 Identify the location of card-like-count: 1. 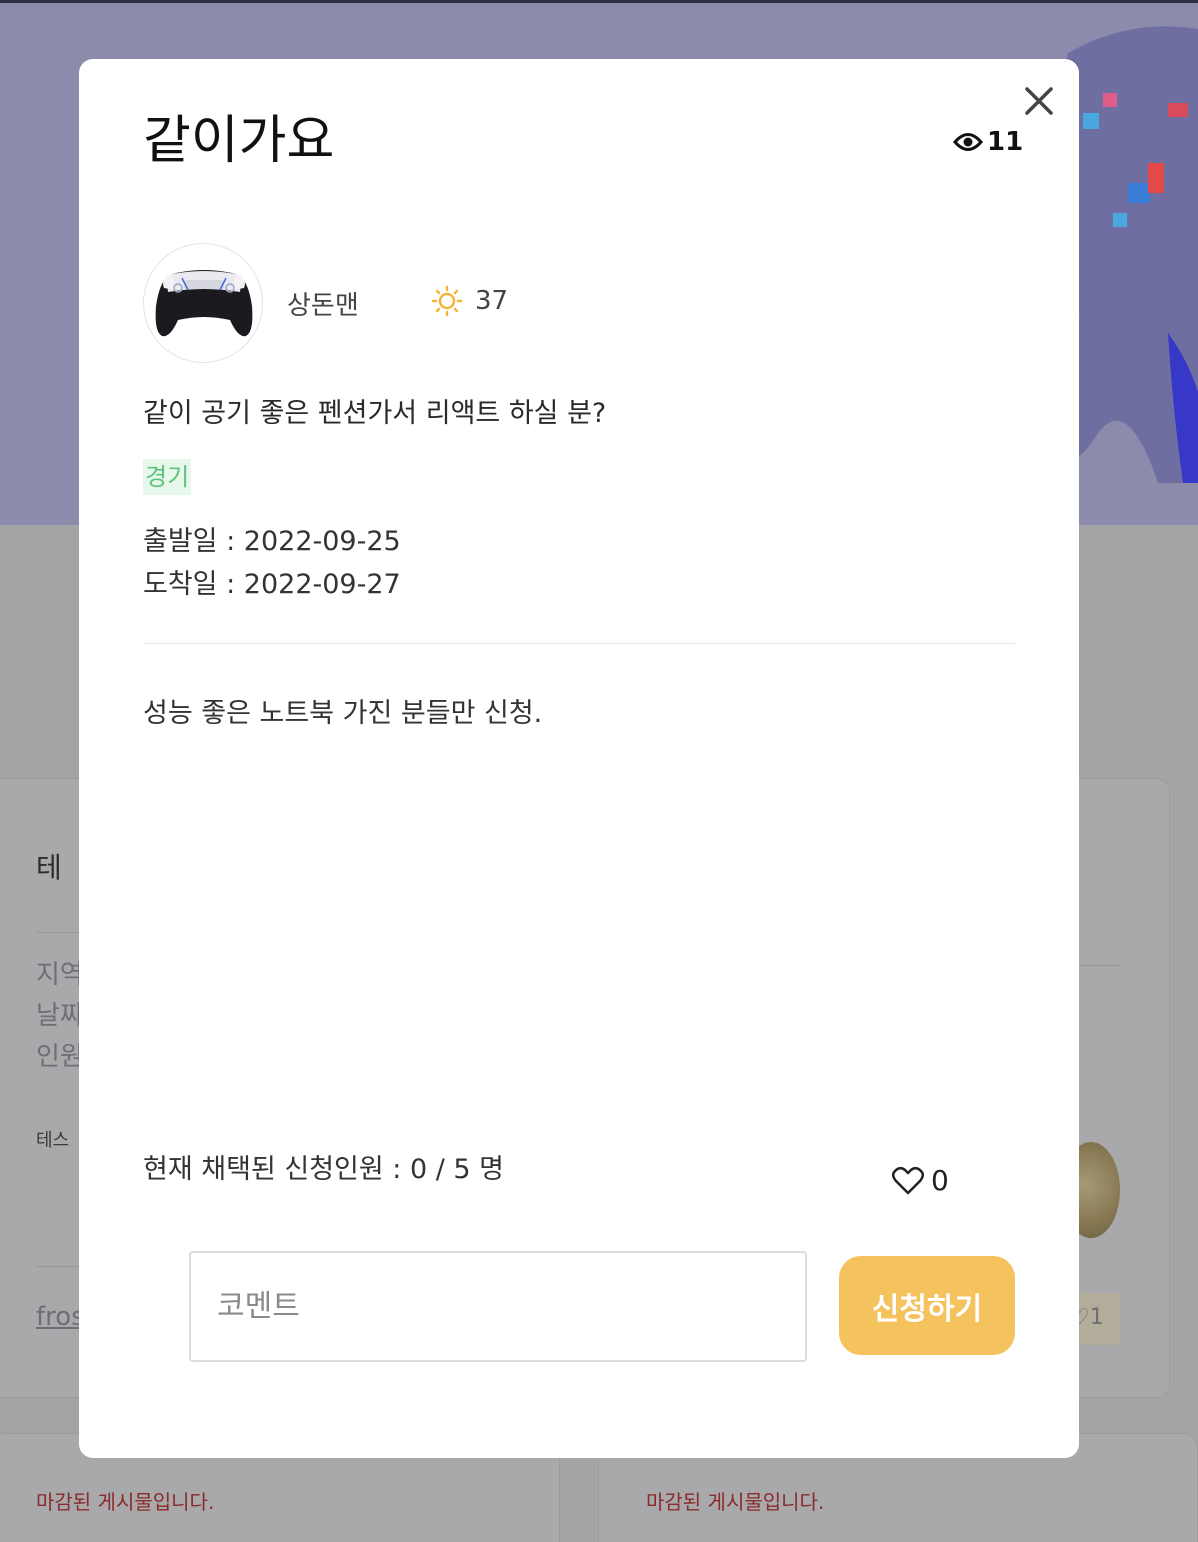
(1096, 1317).